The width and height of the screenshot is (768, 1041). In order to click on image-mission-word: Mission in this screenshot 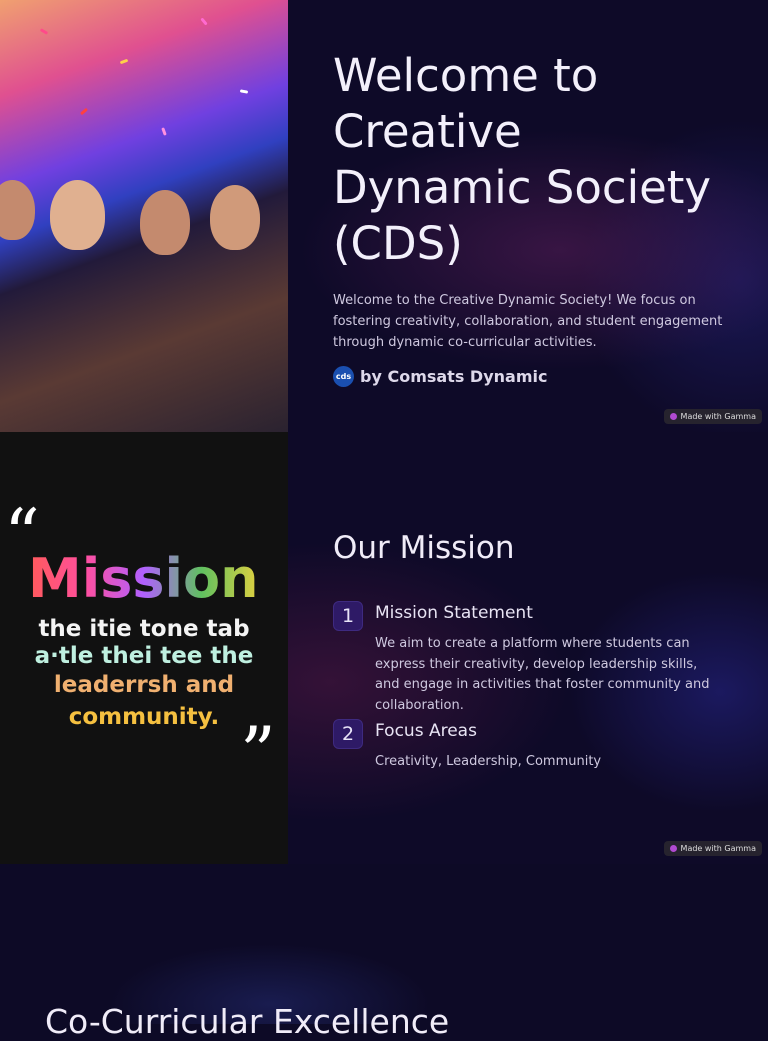, I will do `click(143, 578)`.